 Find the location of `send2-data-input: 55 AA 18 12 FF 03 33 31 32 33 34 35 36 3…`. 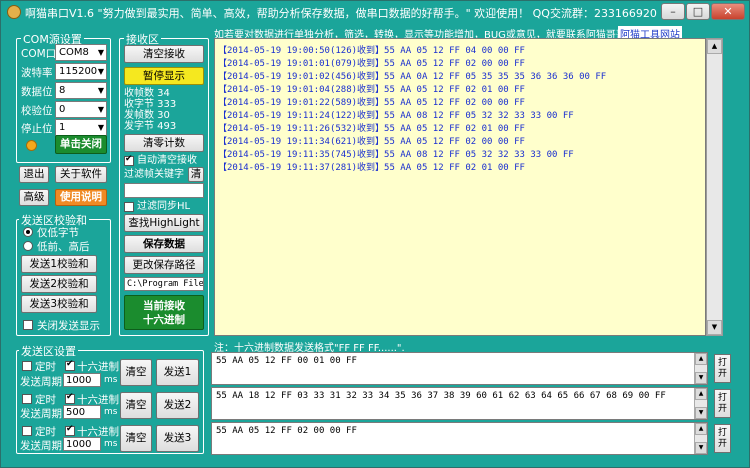

send2-data-input: 55 AA 18 12 FF 03 33 31 32 33 34 35 36 3… is located at coordinates (459, 403).